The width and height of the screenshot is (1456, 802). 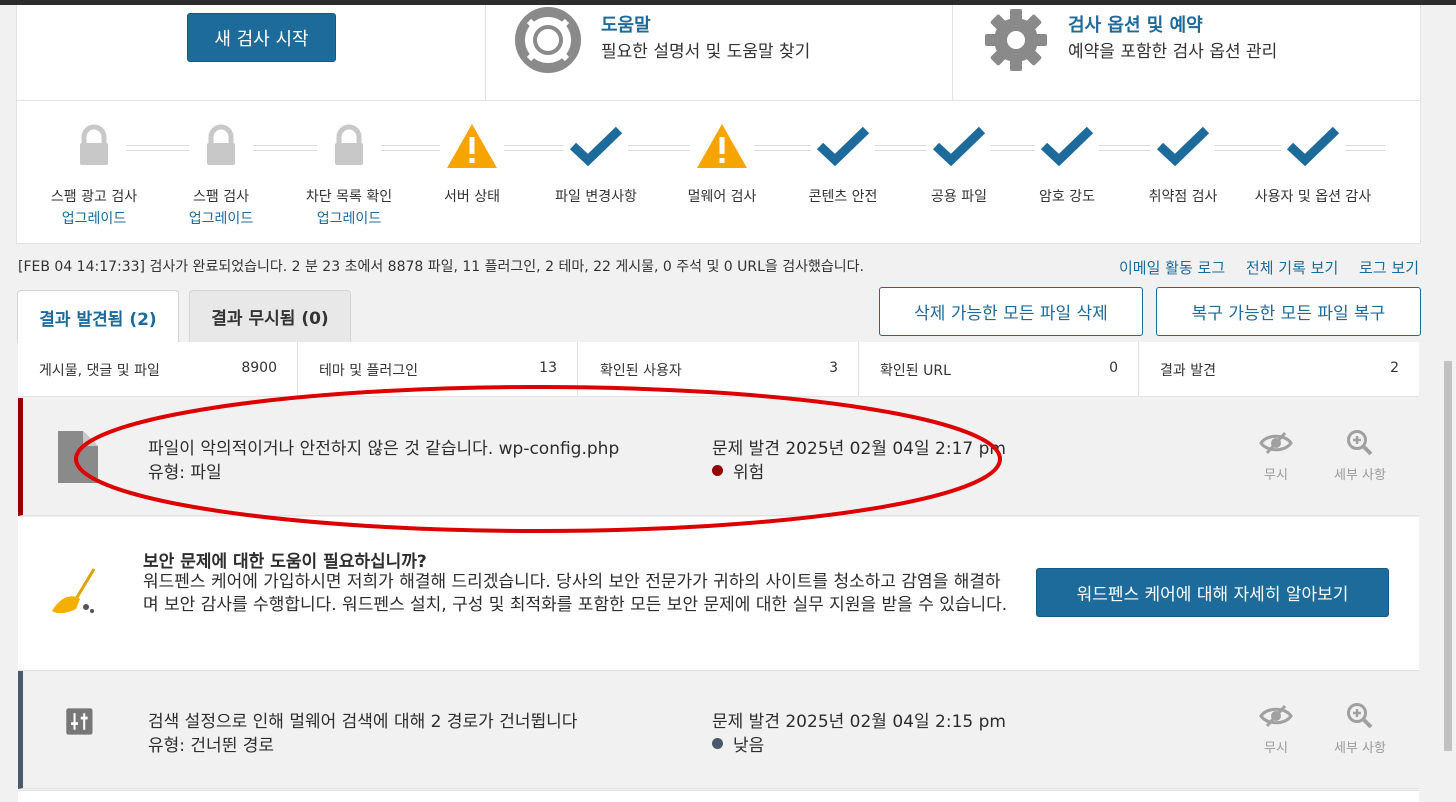 What do you see at coordinates (641, 371) in the screenshot?
I see `stat-label: 확인된 사용자` at bounding box center [641, 371].